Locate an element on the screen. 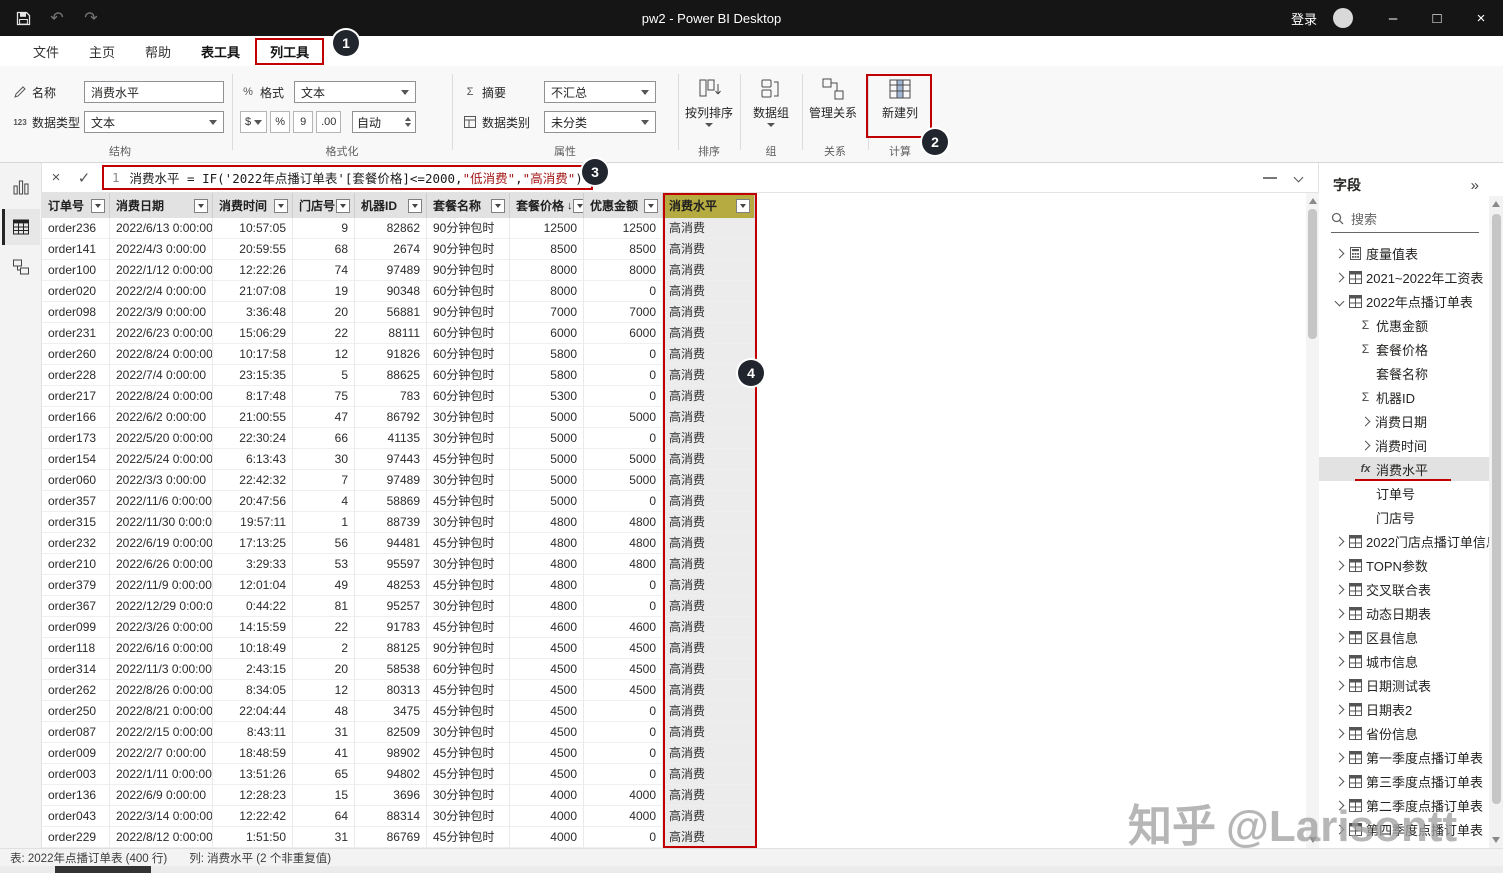  cell-套餐名称: 30分钟包时 is located at coordinates (468, 795).